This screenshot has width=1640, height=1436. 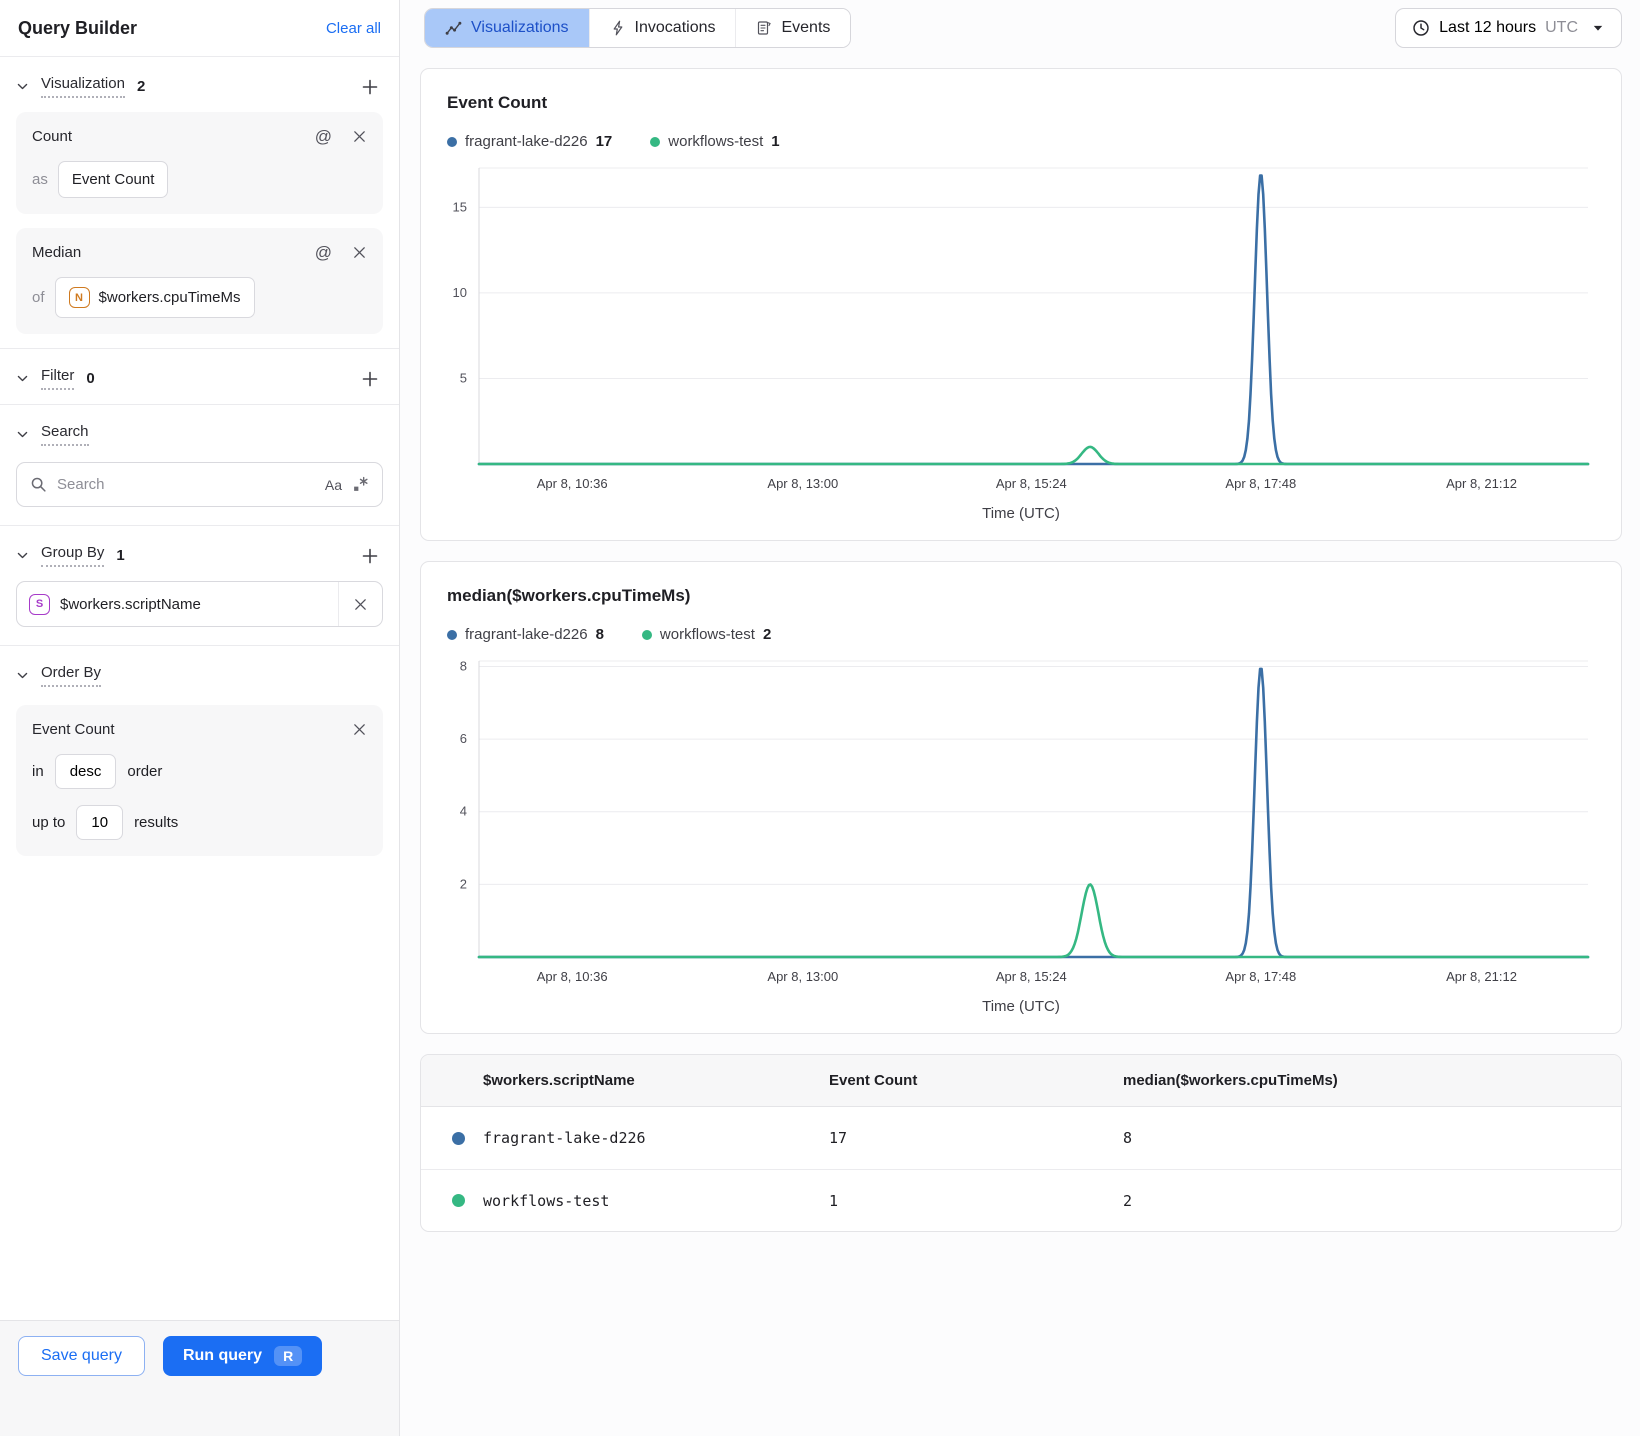 I want to click on tab-visualizations: Visualizations, so click(x=507, y=28).